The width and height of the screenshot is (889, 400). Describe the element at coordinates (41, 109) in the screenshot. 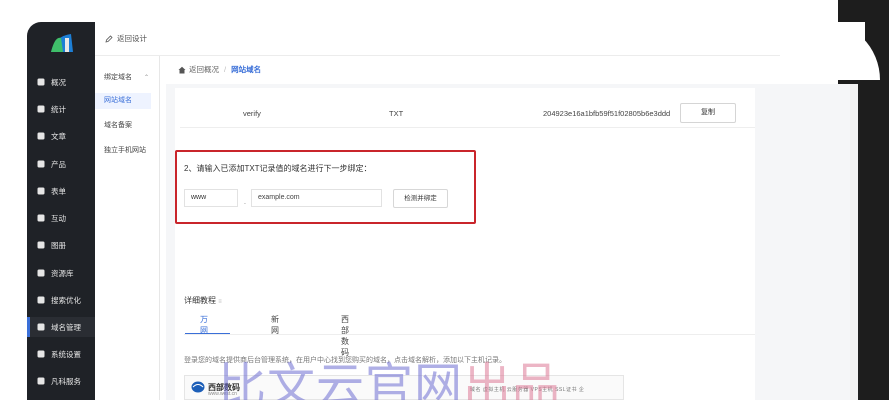

I see `stats-icon` at that location.